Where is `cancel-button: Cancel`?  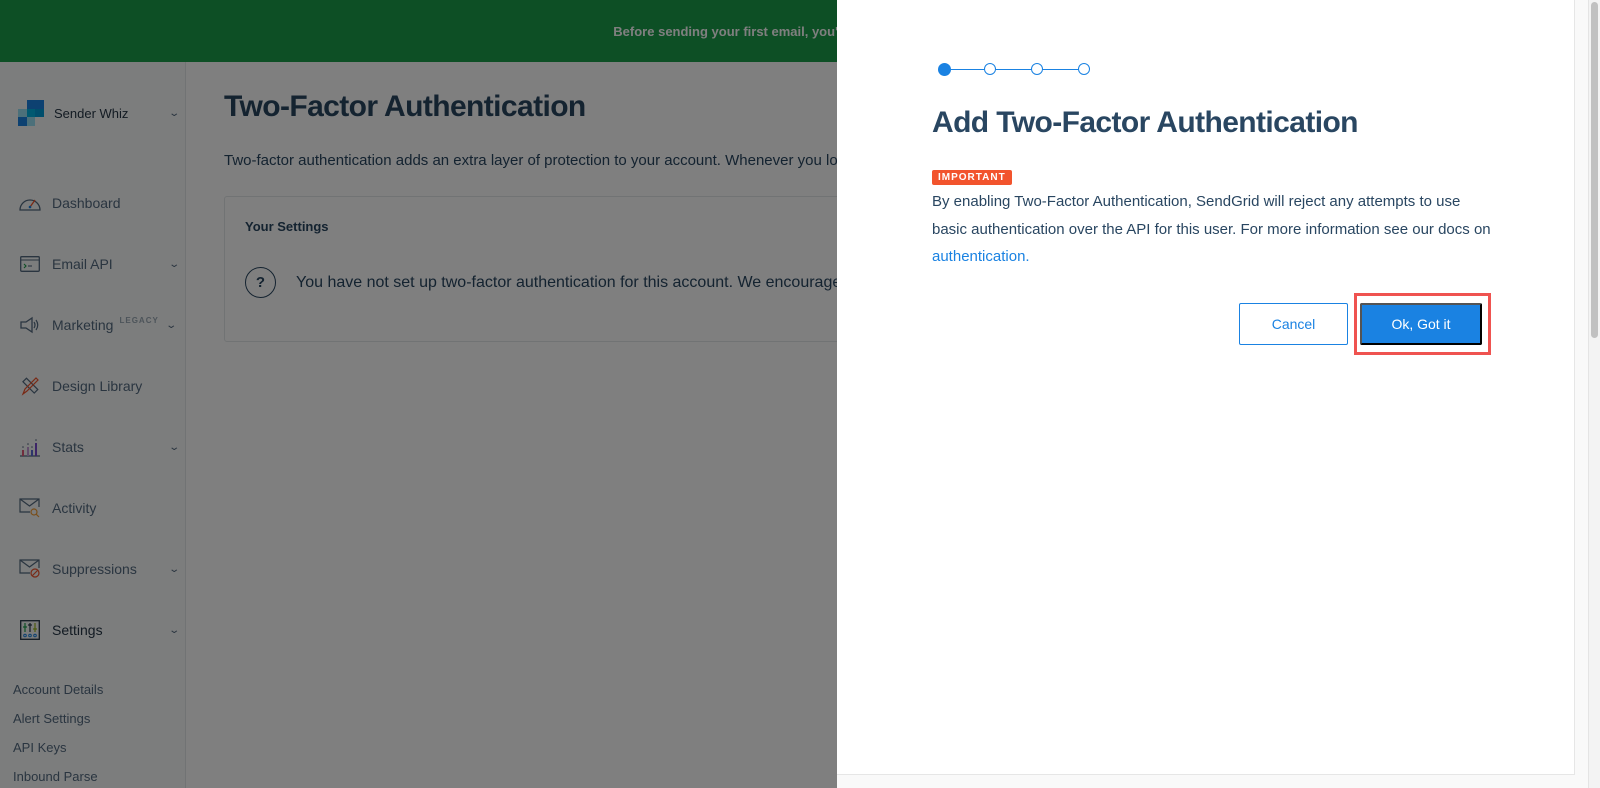 cancel-button: Cancel is located at coordinates (1293, 324).